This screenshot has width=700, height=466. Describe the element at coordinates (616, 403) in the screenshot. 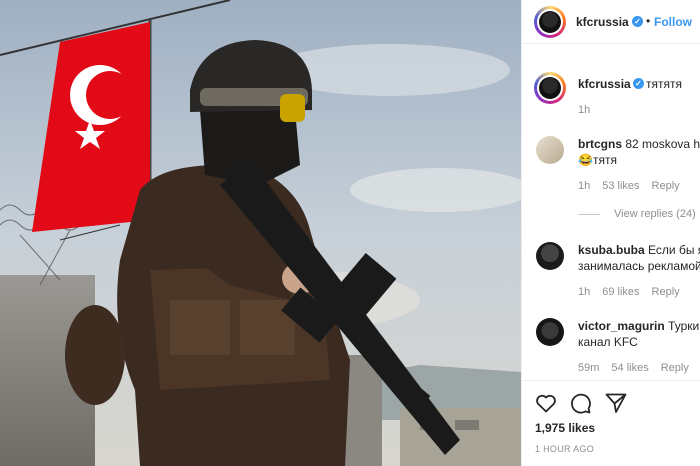

I see `share-icon` at that location.